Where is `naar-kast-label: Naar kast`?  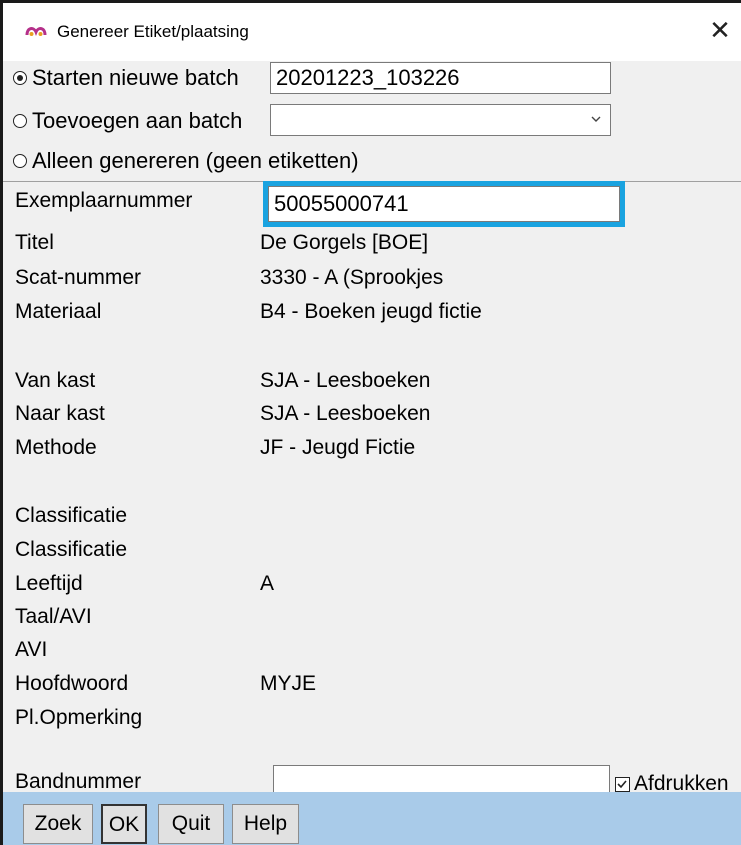
naar-kast-label: Naar kast is located at coordinates (60, 413).